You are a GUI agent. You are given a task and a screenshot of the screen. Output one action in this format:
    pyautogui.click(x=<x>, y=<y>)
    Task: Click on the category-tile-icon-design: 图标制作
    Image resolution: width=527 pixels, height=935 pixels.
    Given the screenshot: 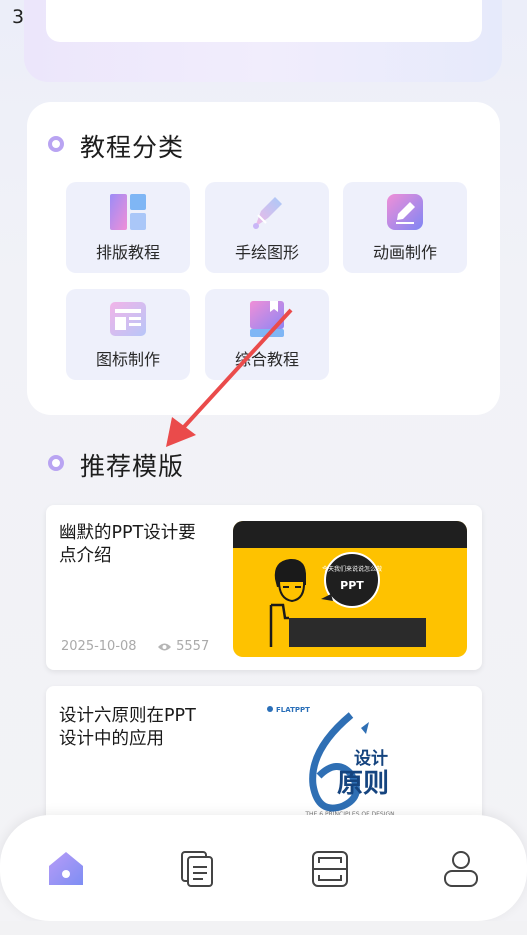 What is the action you would take?
    pyautogui.click(x=128, y=334)
    